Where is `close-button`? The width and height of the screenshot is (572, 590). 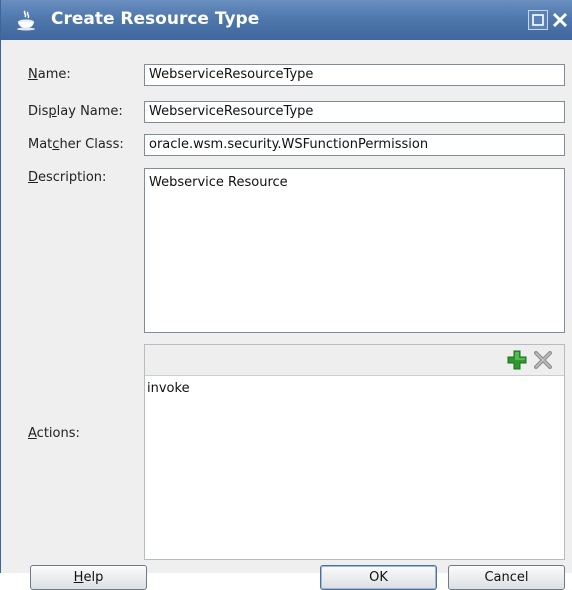
close-button is located at coordinates (560, 20).